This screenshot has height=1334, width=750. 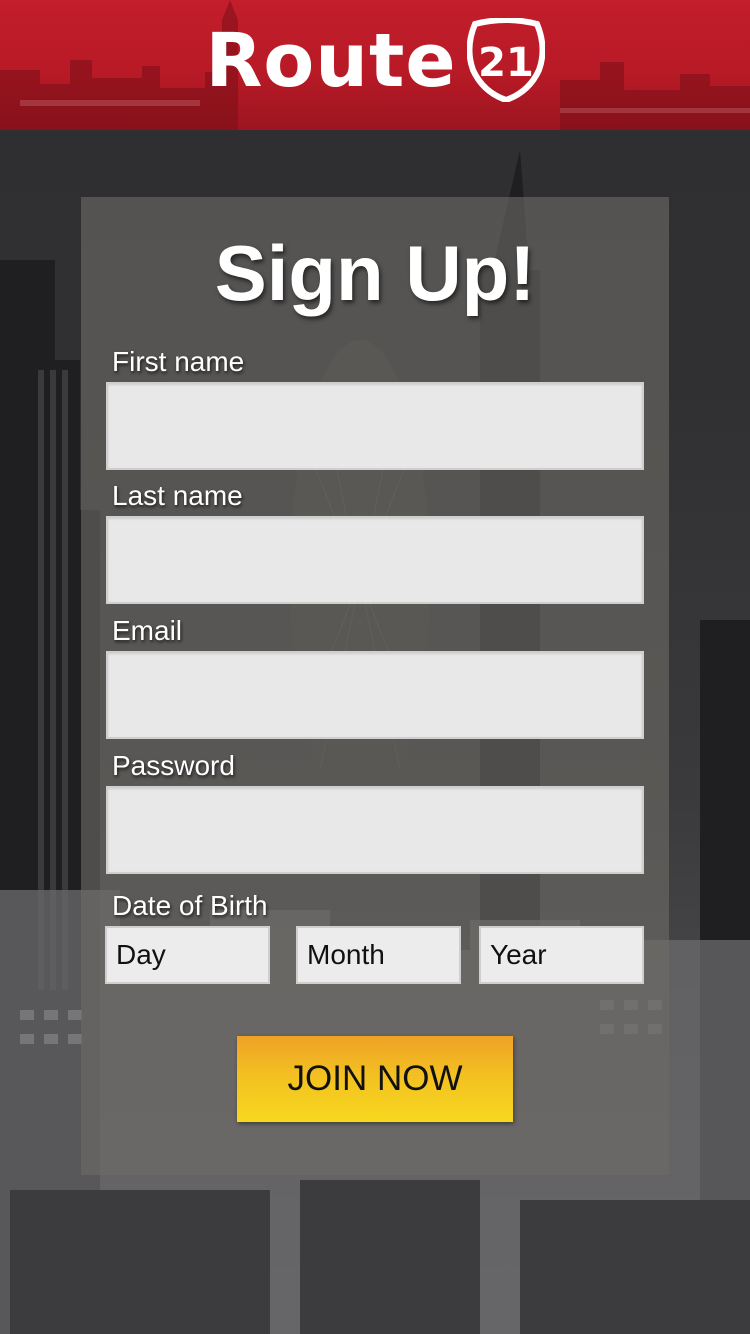 I want to click on dob-day-value: Day, so click(x=141, y=954).